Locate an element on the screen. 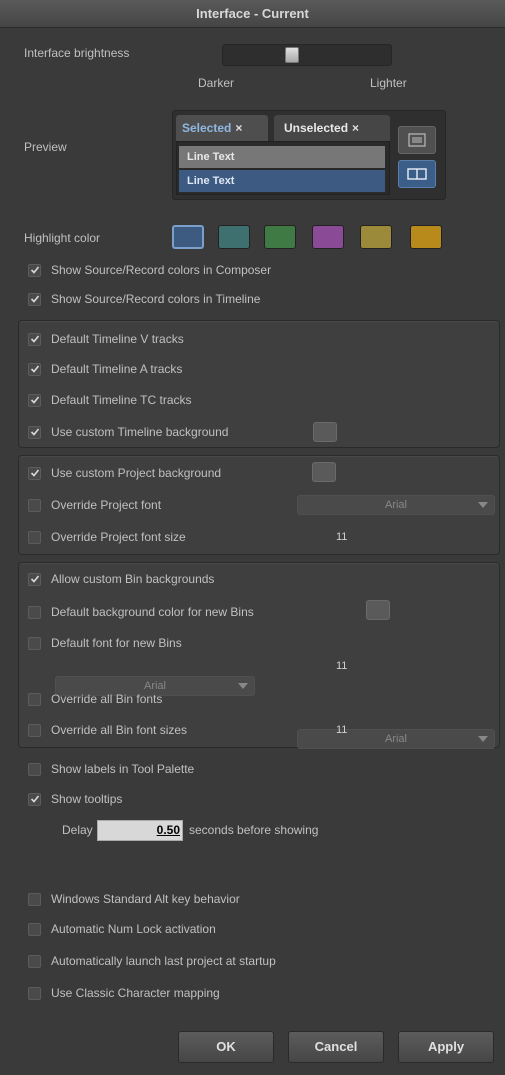 The height and width of the screenshot is (1075, 505). project-size-label: Override Project font size is located at coordinates (118, 537).